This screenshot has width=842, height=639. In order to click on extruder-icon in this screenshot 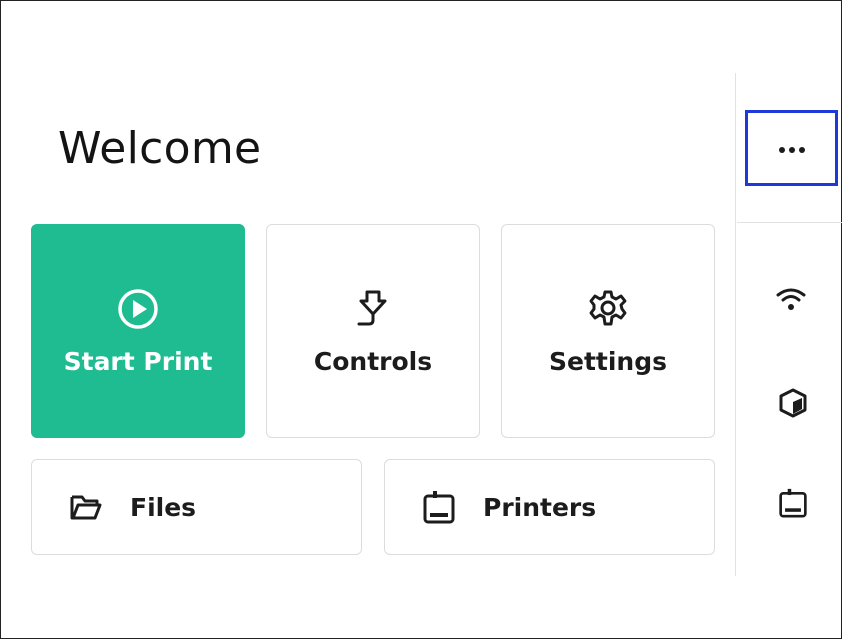, I will do `click(373, 309)`.